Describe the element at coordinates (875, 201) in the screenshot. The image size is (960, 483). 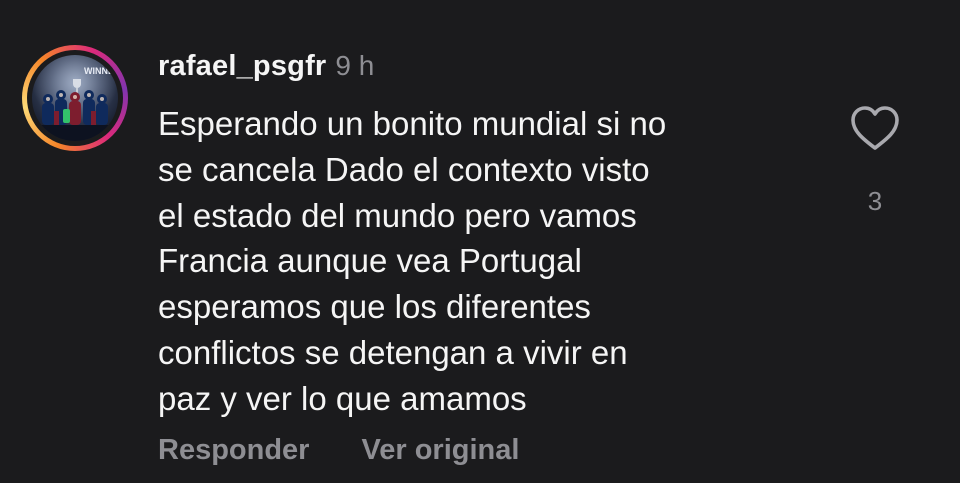
I see `like-count: 3` at that location.